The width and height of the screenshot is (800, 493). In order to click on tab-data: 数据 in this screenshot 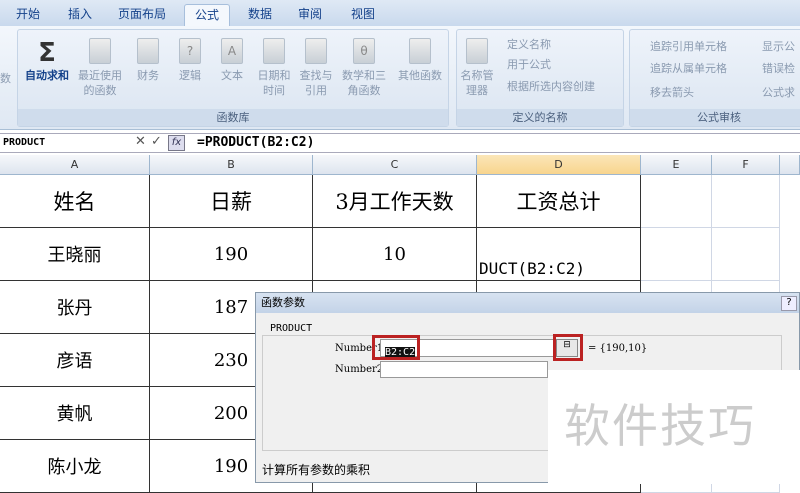, I will do `click(260, 15)`.